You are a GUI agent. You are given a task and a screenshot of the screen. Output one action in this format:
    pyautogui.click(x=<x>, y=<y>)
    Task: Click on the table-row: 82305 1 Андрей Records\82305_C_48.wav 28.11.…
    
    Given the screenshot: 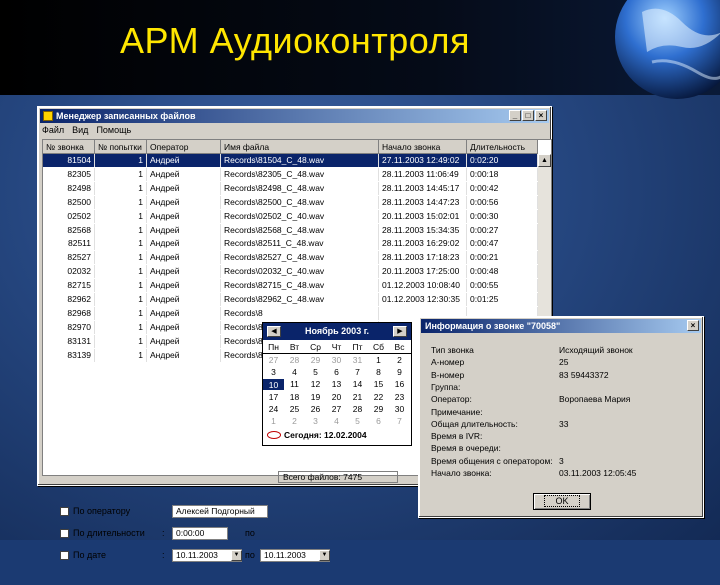 What is the action you would take?
    pyautogui.click(x=290, y=174)
    